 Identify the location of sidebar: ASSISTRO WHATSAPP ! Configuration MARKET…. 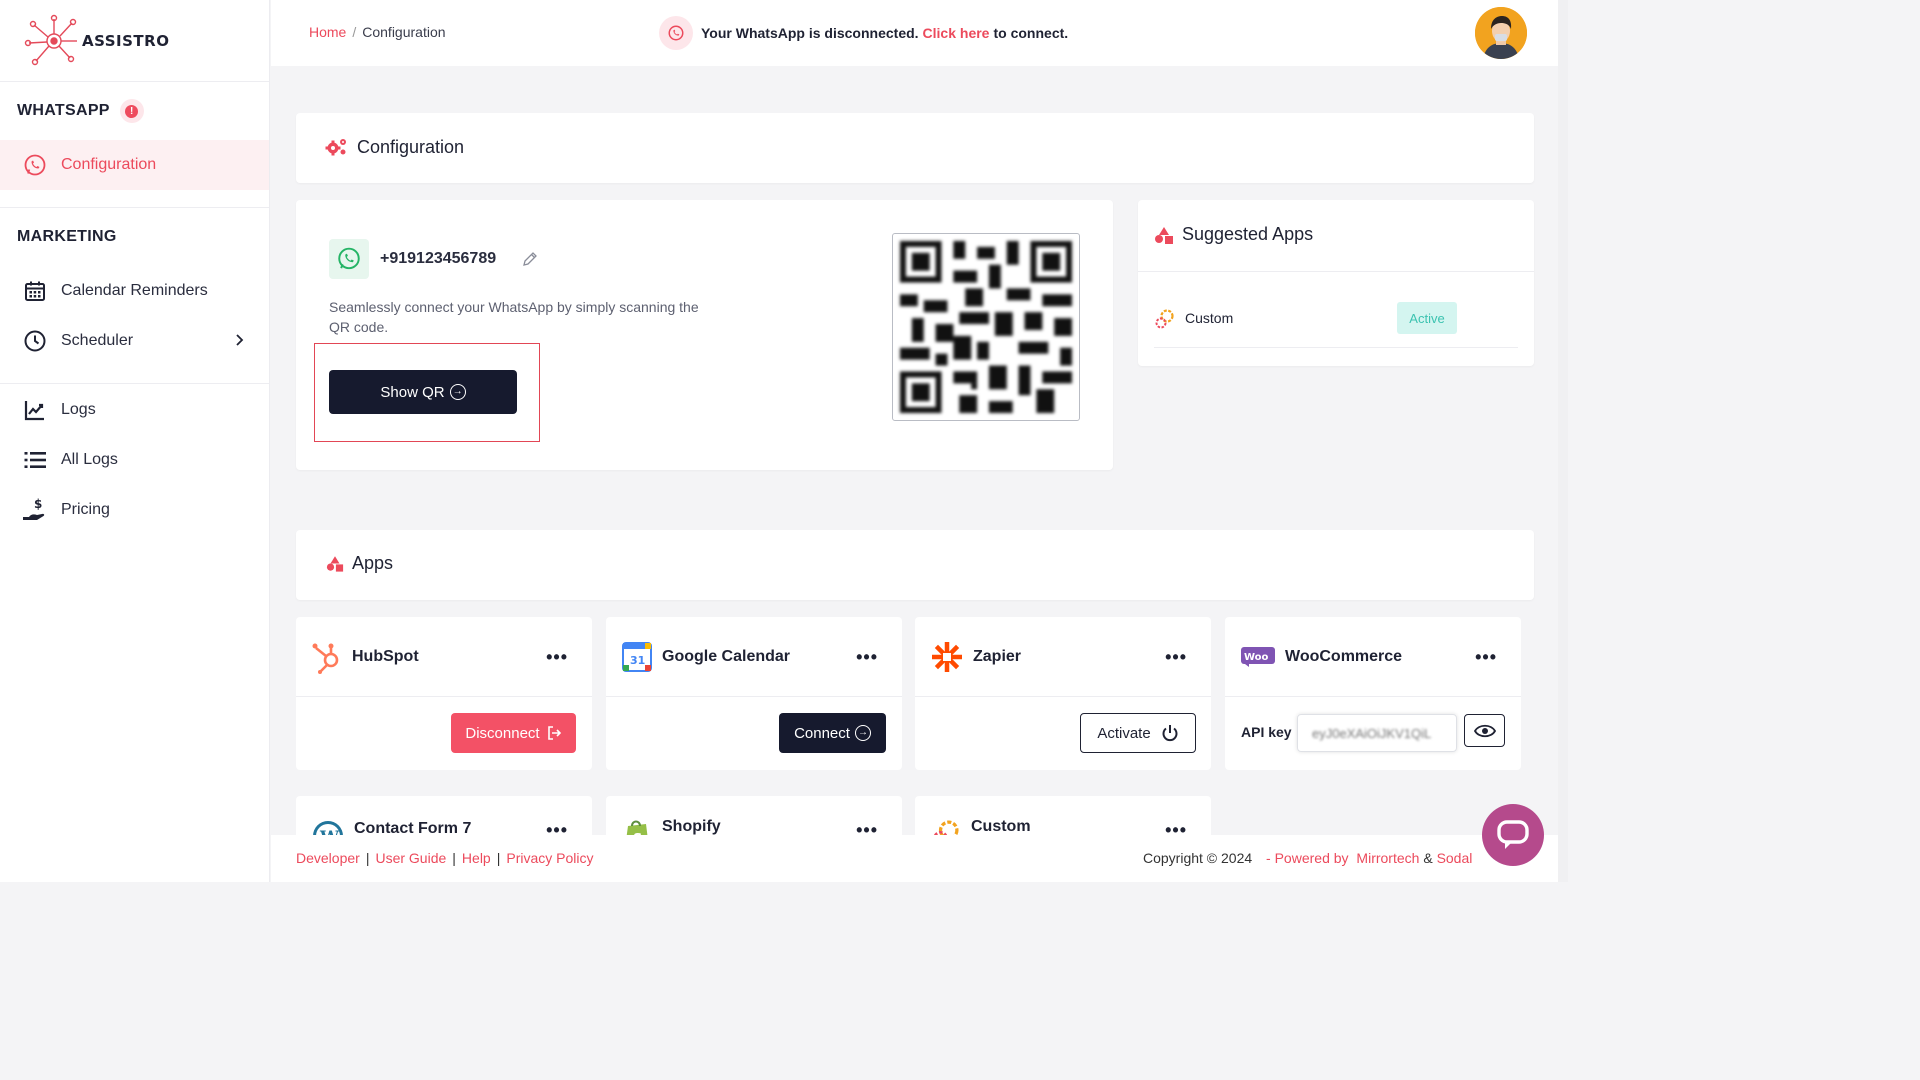
(135, 441).